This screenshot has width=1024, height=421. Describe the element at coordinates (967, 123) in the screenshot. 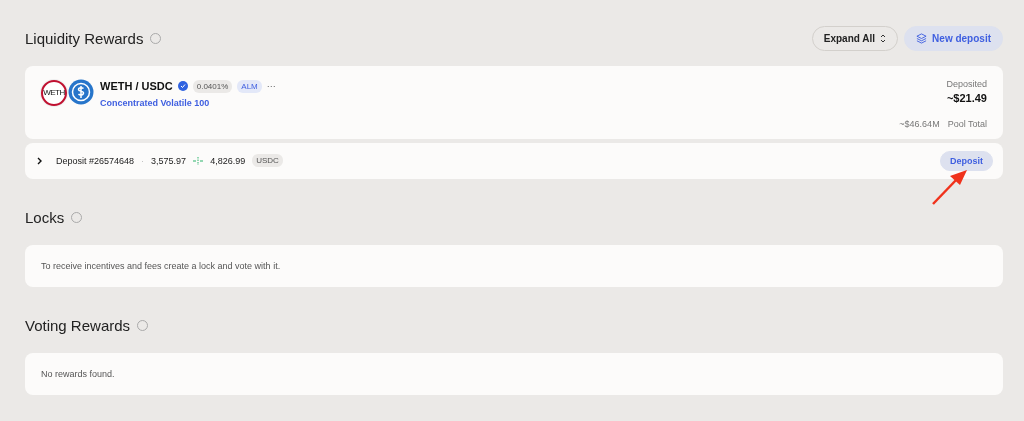

I see `pool-total-label: Pool Total` at that location.